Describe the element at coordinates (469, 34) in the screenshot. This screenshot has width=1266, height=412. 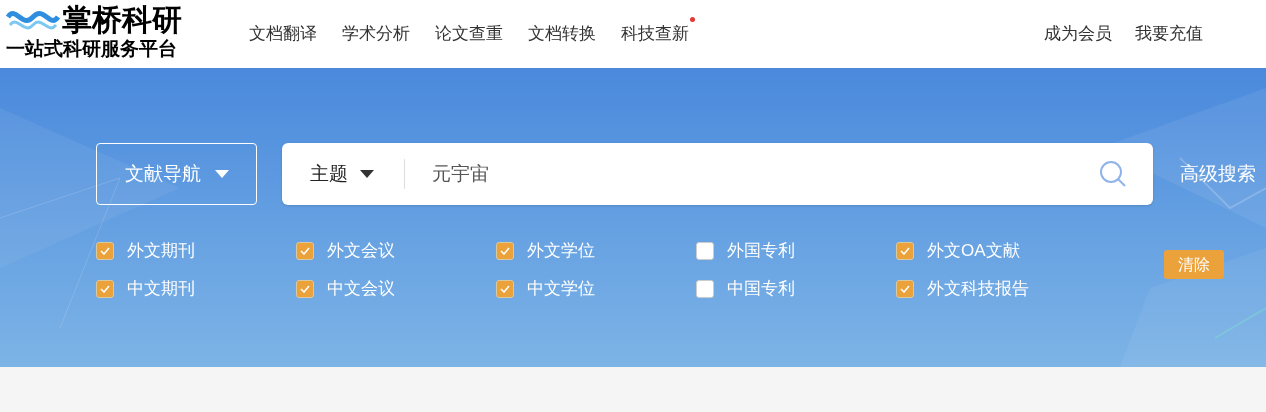
I see `nav-link: 论文查重` at that location.